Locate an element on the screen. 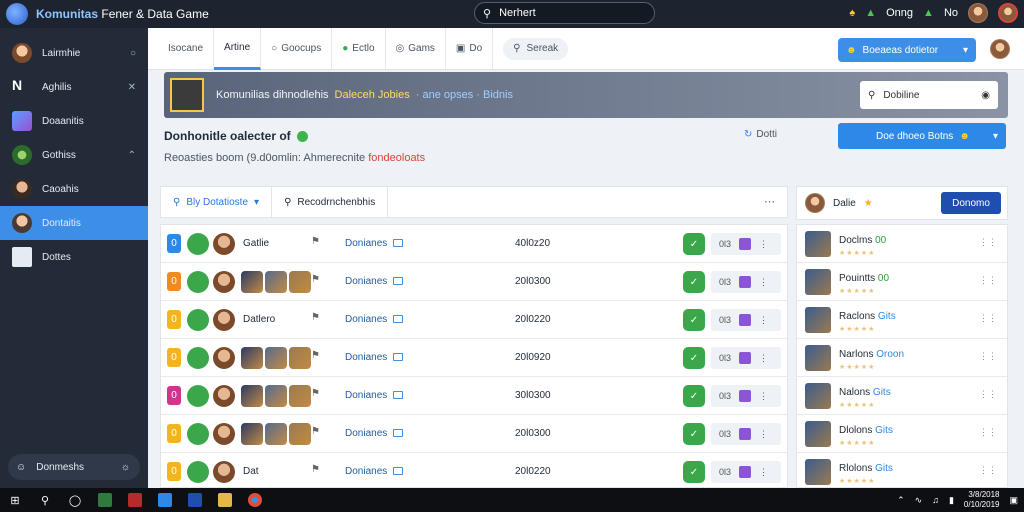  sidebar-item-1: N Aghilis ✕ is located at coordinates (74, 87).